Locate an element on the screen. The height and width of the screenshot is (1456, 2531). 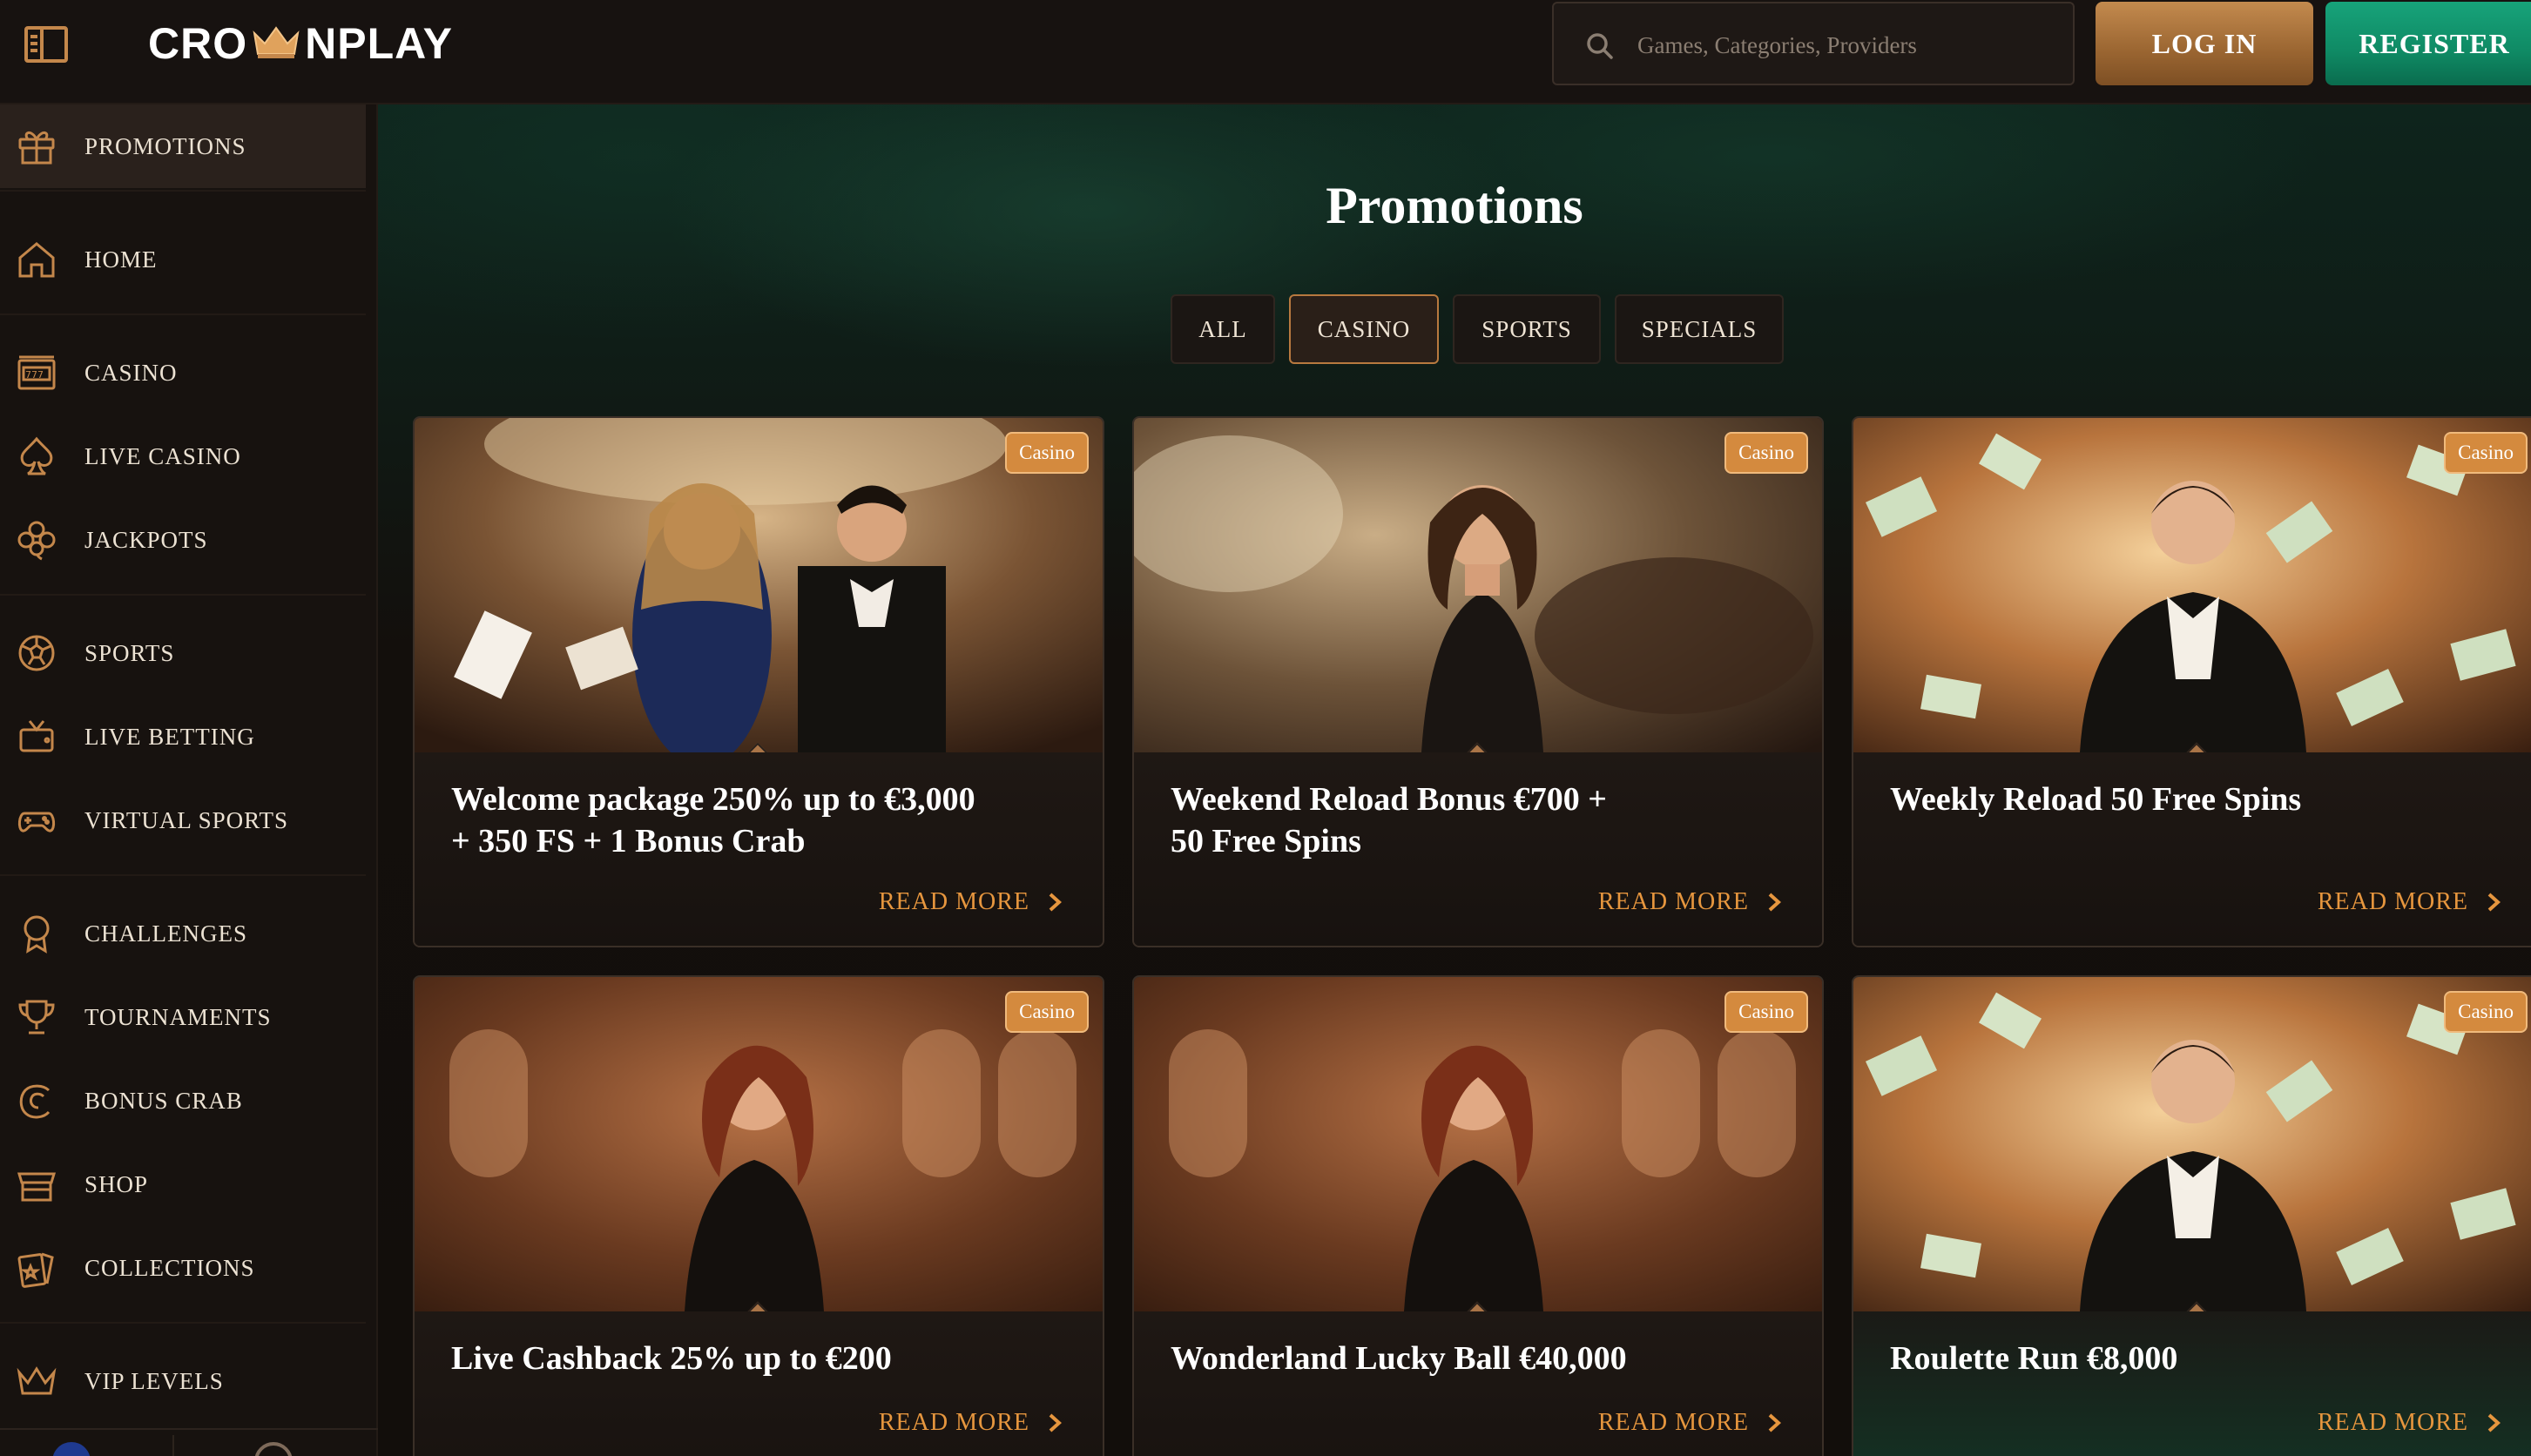
promo-card: Casino Roulette Run €8,000 READ MORE is located at coordinates (2191, 1215).